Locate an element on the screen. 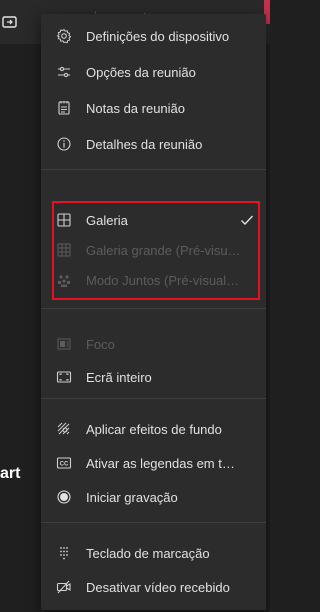 This screenshot has width=320, height=612. large-gallery-icon is located at coordinates (64, 250).